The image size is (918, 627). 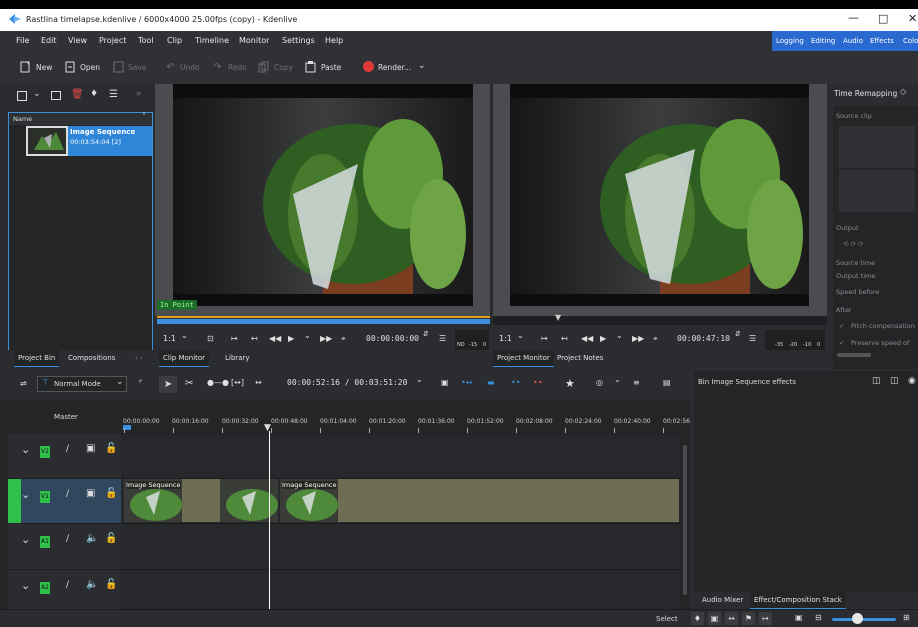 What do you see at coordinates (685, 520) in the screenshot?
I see `timeline-vertical-scrollbar` at bounding box center [685, 520].